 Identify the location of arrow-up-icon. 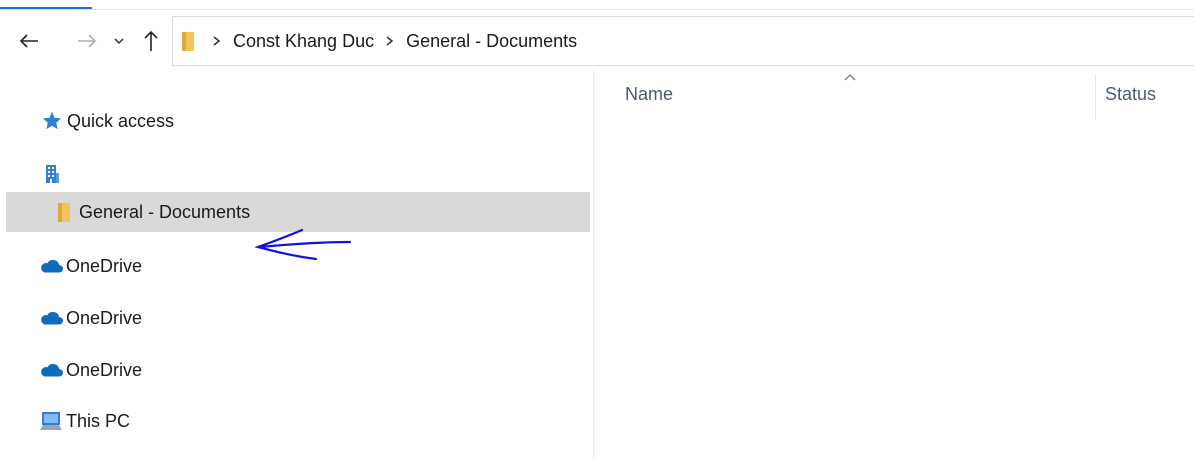
(151, 40).